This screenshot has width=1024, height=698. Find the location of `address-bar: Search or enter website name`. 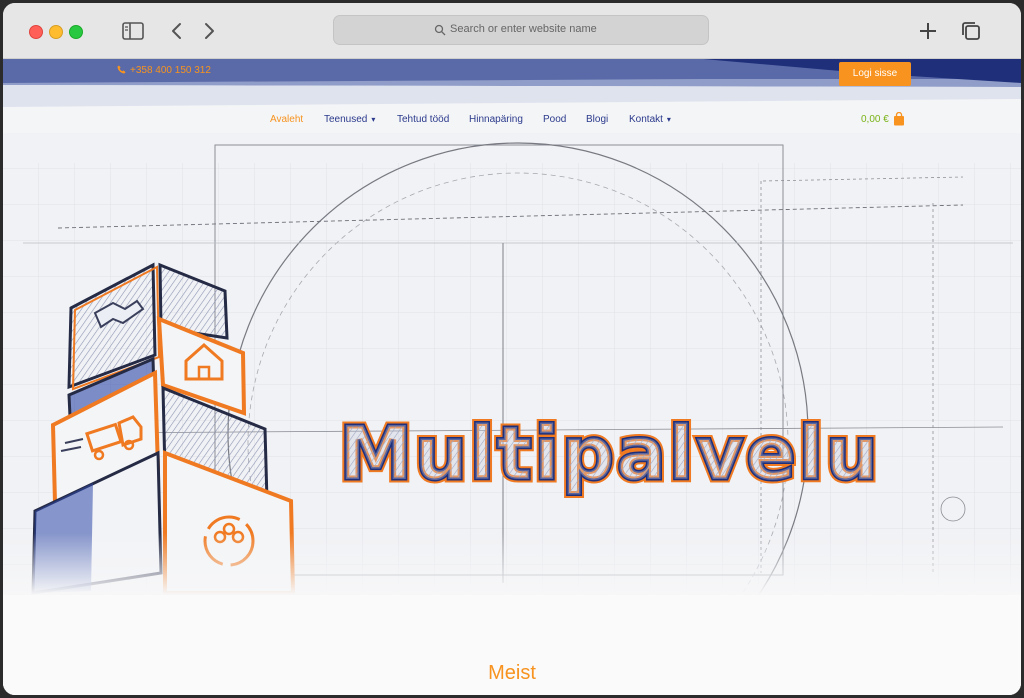

address-bar: Search or enter website name is located at coordinates (521, 30).